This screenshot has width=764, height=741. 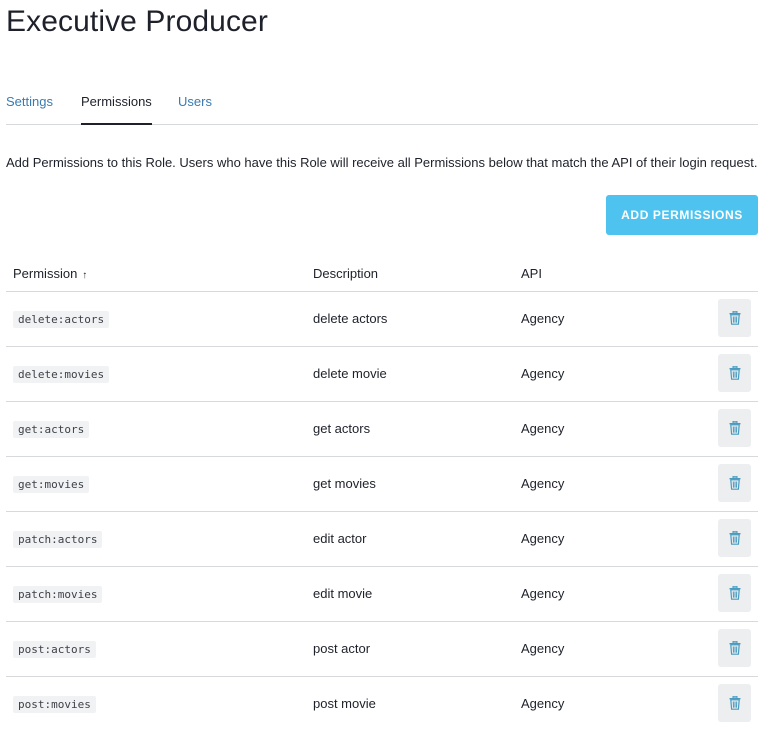 What do you see at coordinates (344, 703) in the screenshot?
I see `permission-description: post movie` at bounding box center [344, 703].